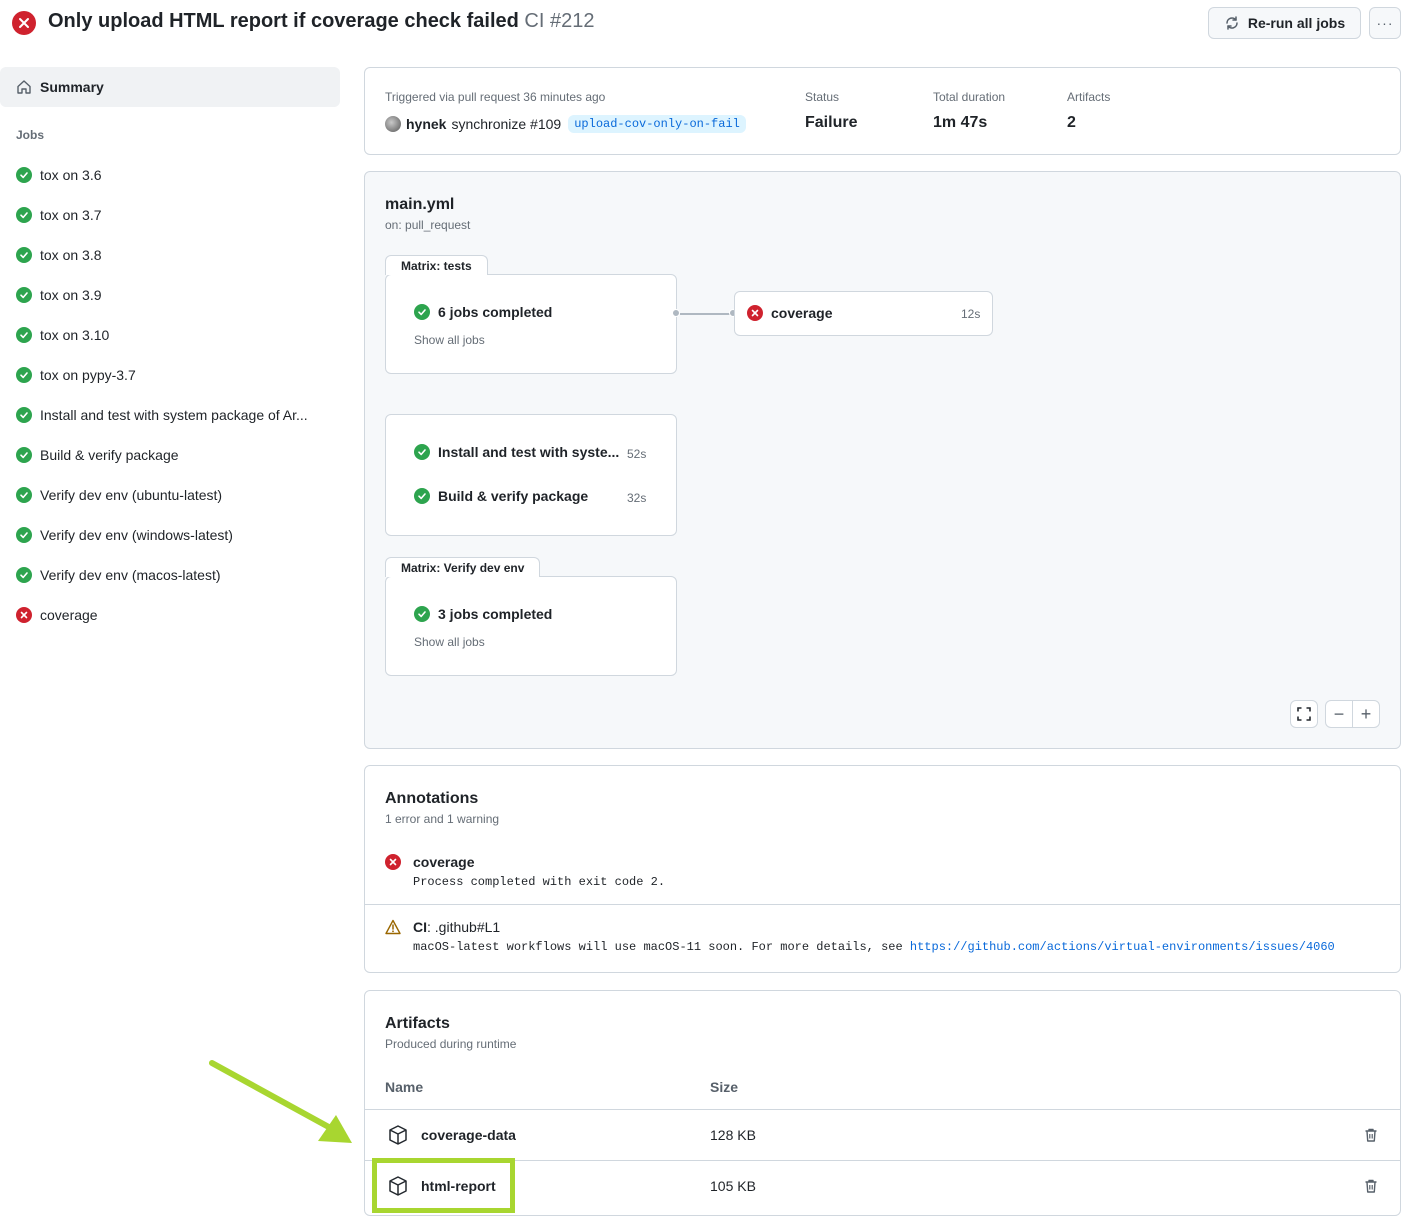  I want to click on matrix-dev-env-card: 3 jobs completed Show all jobs, so click(531, 626).